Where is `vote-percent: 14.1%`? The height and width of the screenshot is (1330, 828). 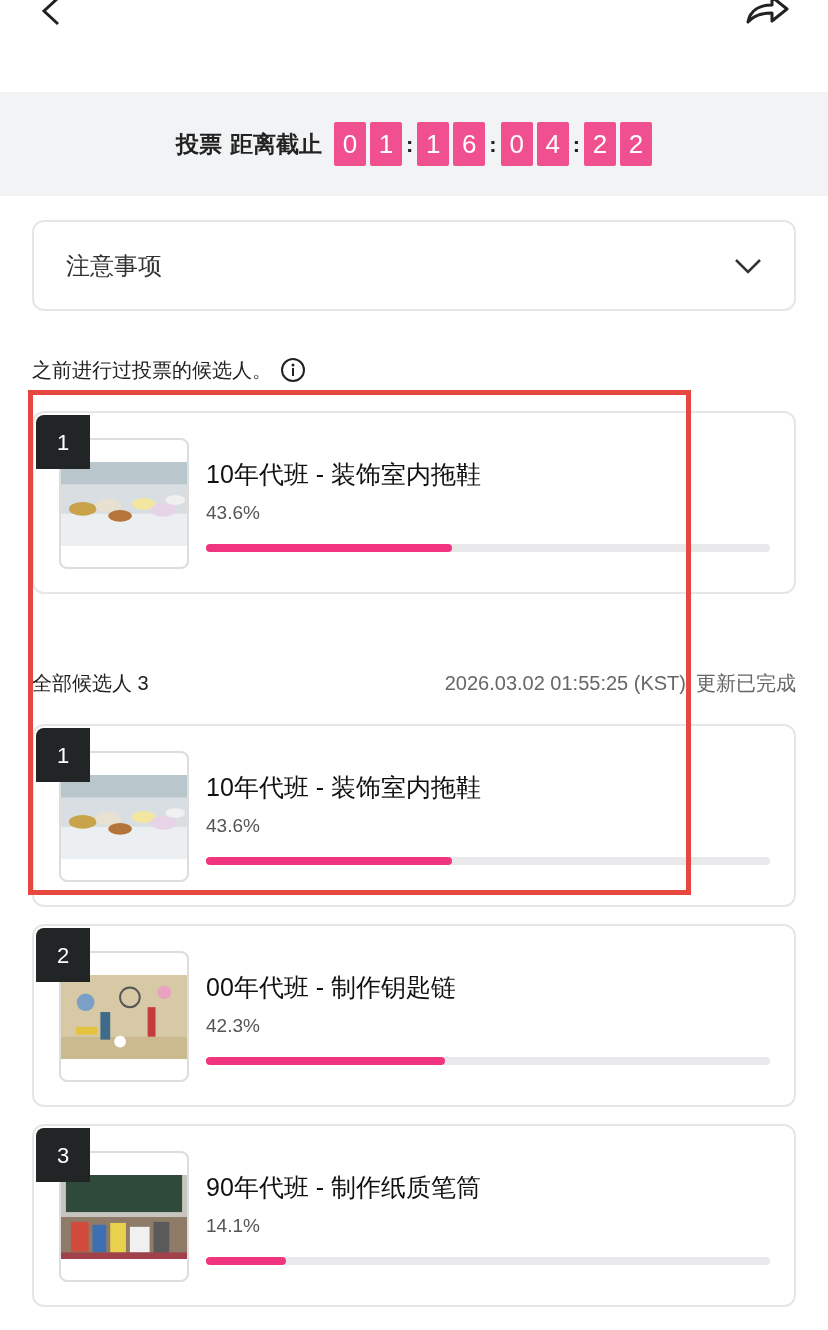 vote-percent: 14.1% is located at coordinates (233, 1226).